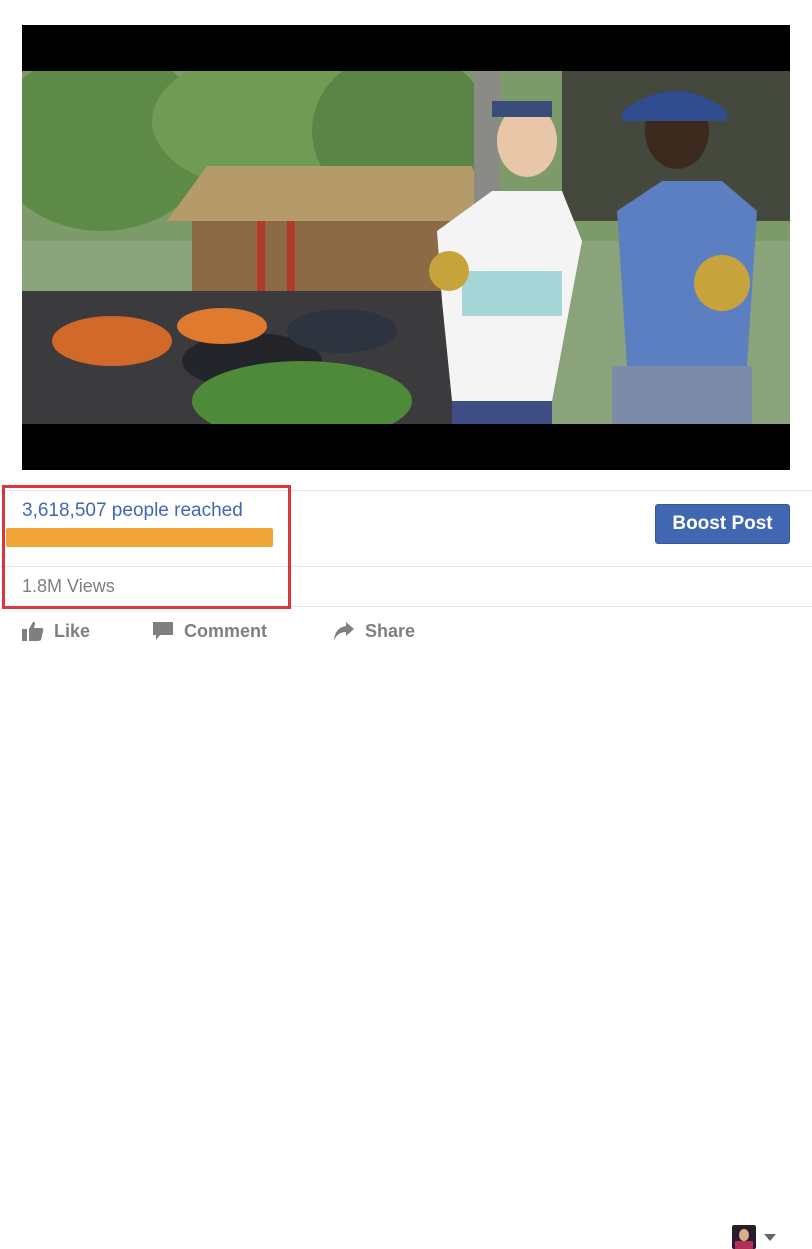 Image resolution: width=812 pixels, height=1249 pixels. Describe the element at coordinates (722, 524) in the screenshot. I see `boost-post-button: Boost Post` at that location.